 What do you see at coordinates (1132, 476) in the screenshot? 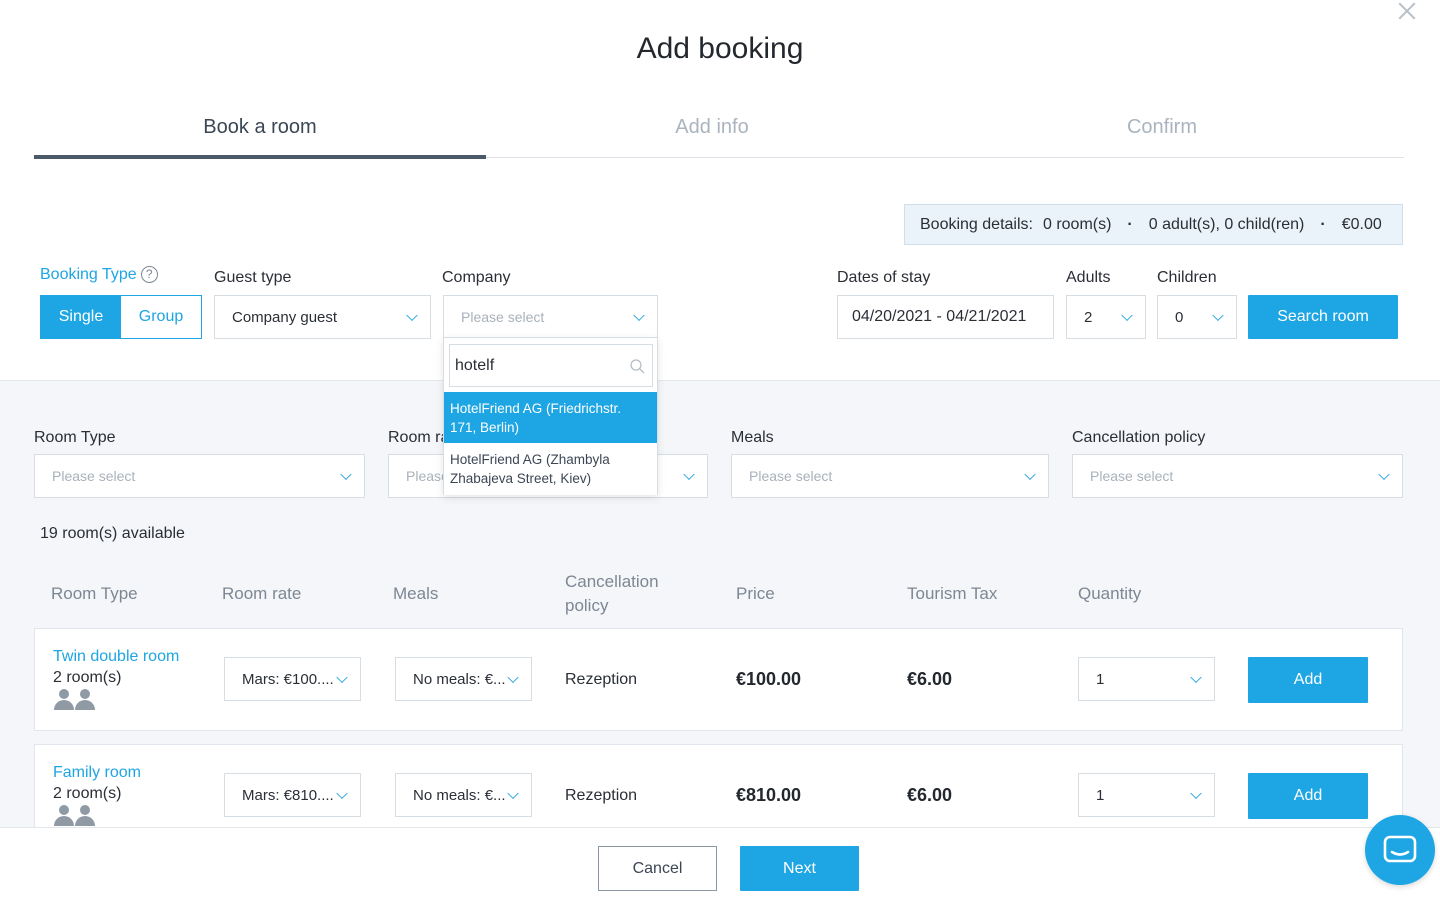
I see `filter-cancellation-placeholder: Please select` at bounding box center [1132, 476].